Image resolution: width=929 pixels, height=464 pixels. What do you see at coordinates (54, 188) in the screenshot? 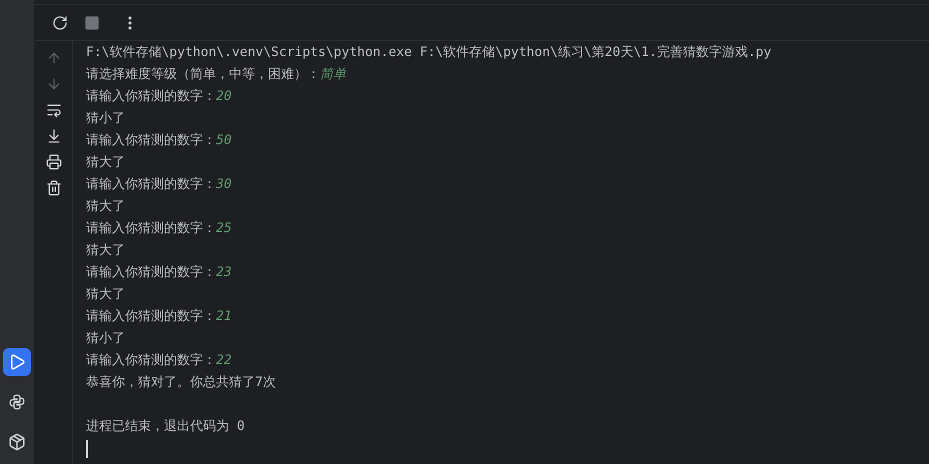
I see `trash-icon` at bounding box center [54, 188].